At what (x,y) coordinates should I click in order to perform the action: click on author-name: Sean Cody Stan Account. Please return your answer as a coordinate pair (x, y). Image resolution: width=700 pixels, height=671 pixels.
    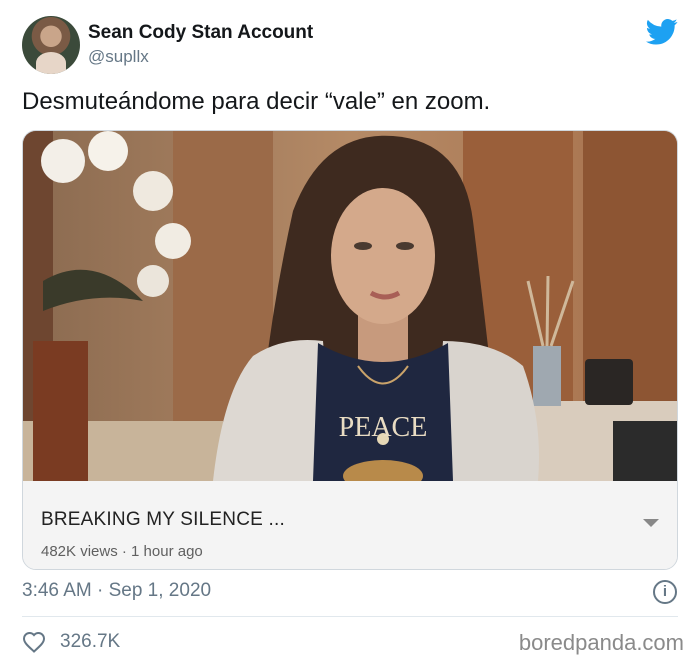
    Looking at the image, I should click on (200, 33).